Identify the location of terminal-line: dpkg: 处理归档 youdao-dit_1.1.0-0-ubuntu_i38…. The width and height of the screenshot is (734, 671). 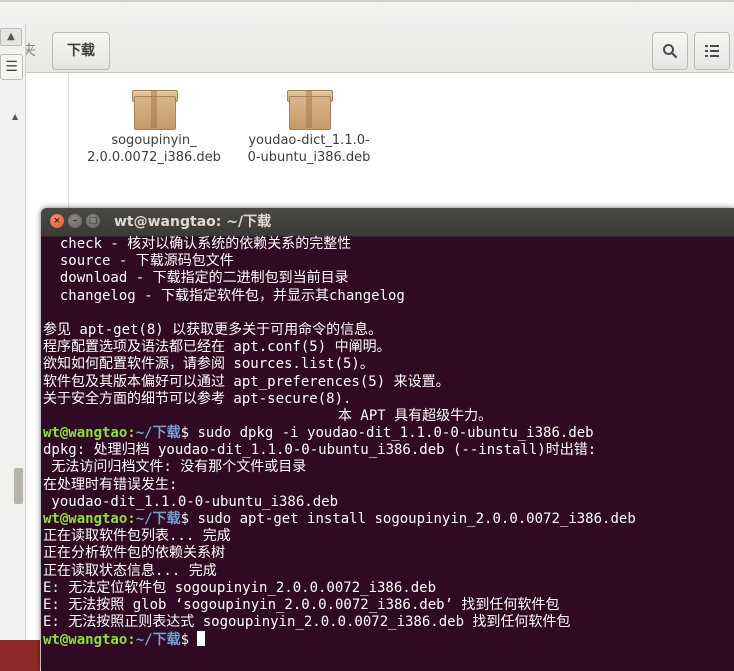
(320, 450).